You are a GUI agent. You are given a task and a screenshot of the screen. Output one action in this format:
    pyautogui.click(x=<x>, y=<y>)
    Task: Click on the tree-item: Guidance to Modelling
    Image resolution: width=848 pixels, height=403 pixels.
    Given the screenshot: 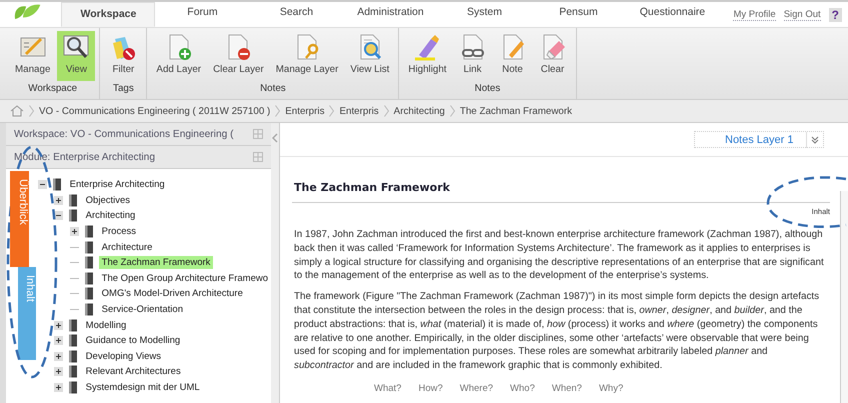 What is the action you would take?
    pyautogui.click(x=133, y=341)
    